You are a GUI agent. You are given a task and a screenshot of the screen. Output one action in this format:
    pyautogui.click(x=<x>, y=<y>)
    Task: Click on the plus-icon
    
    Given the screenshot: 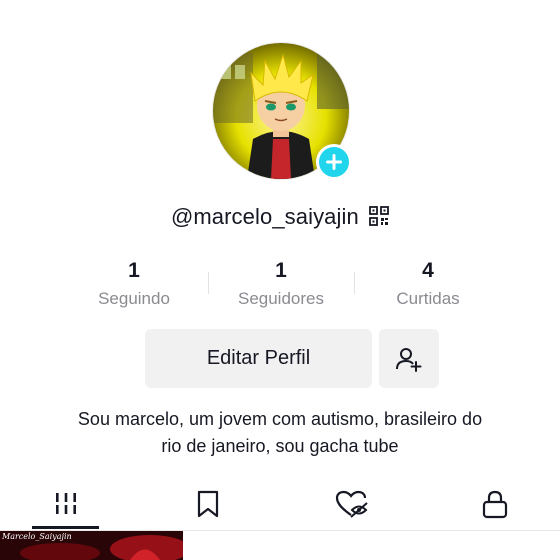 What is the action you would take?
    pyautogui.click(x=334, y=162)
    